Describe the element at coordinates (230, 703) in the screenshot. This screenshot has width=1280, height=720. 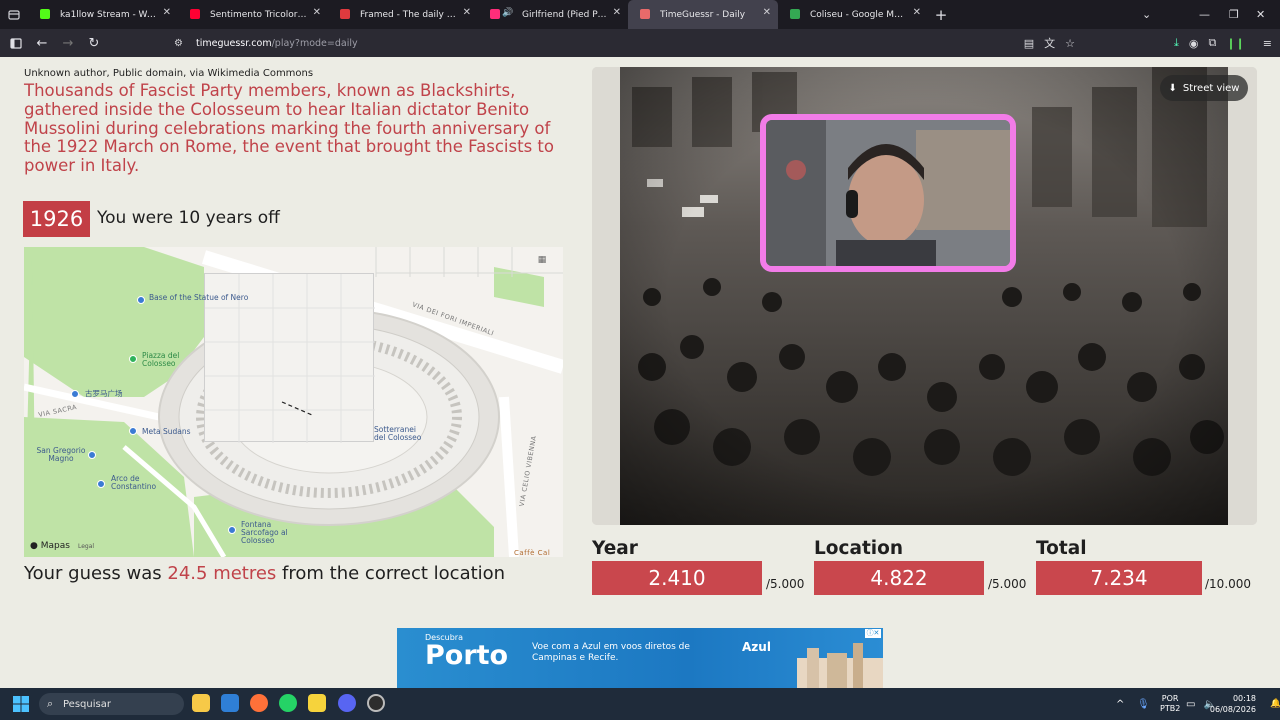
I see `outlook-icon` at that location.